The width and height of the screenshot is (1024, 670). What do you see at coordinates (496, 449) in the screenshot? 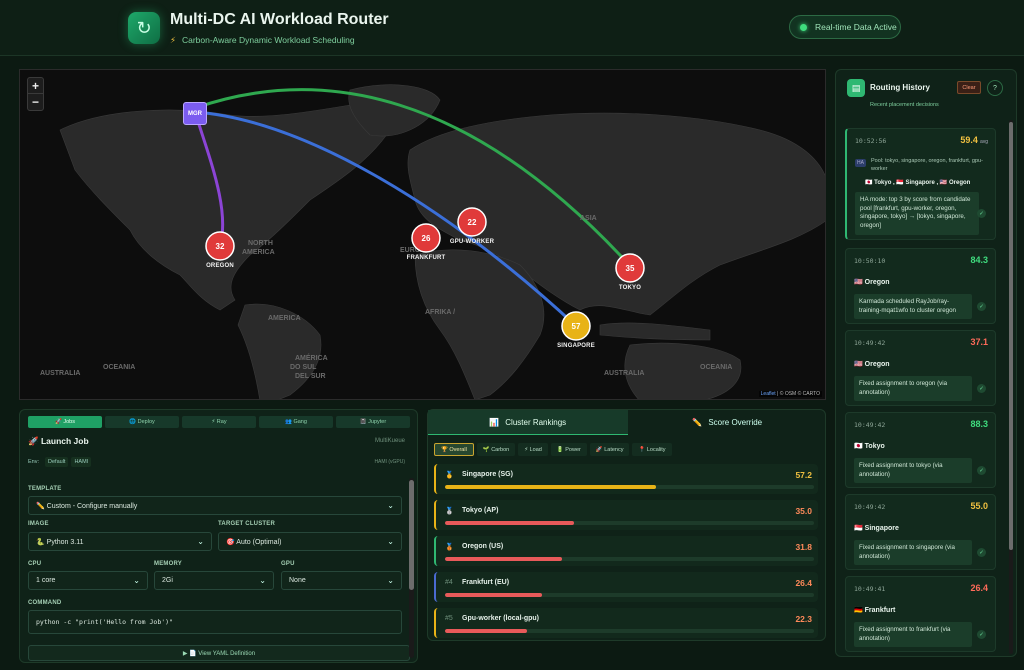
I see `filter-carbon: 🌱 Carbon` at bounding box center [496, 449].